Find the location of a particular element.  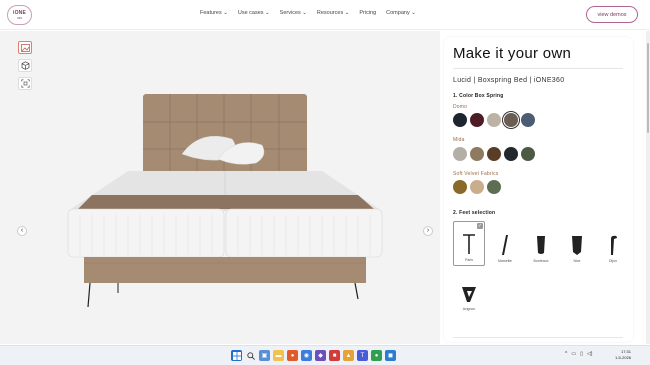

foot-dijon-icon is located at coordinates (614, 245).